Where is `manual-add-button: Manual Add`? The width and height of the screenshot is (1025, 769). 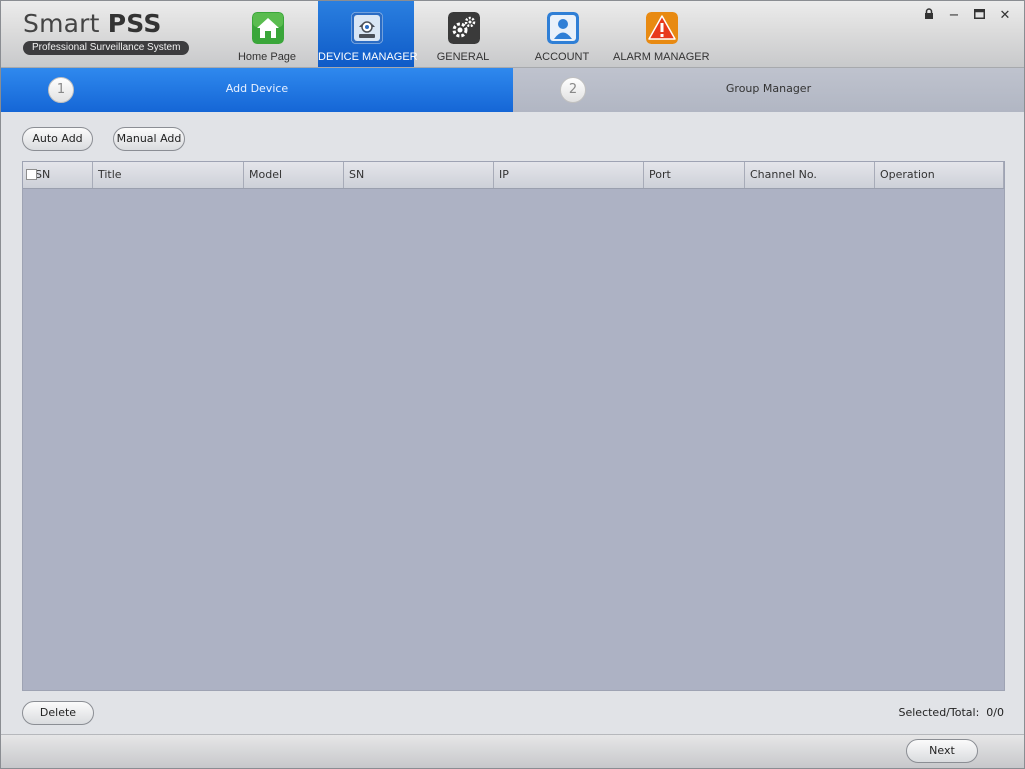
manual-add-button: Manual Add is located at coordinates (149, 139).